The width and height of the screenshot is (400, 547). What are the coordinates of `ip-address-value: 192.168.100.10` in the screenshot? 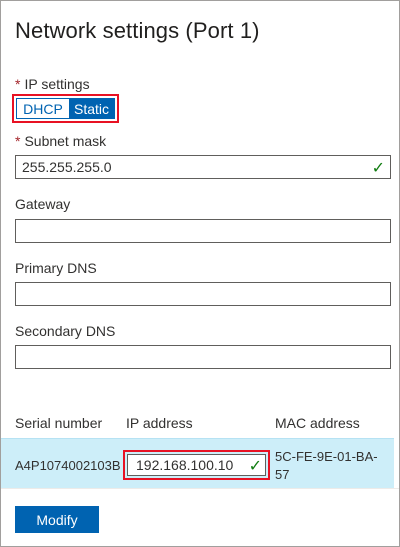 It's located at (185, 465).